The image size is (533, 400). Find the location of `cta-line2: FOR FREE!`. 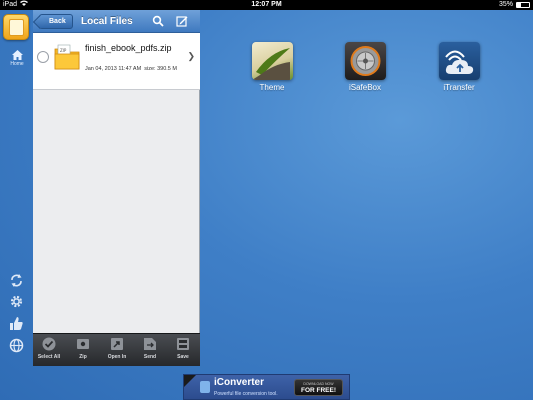

cta-line2: FOR FREE! is located at coordinates (318, 390).